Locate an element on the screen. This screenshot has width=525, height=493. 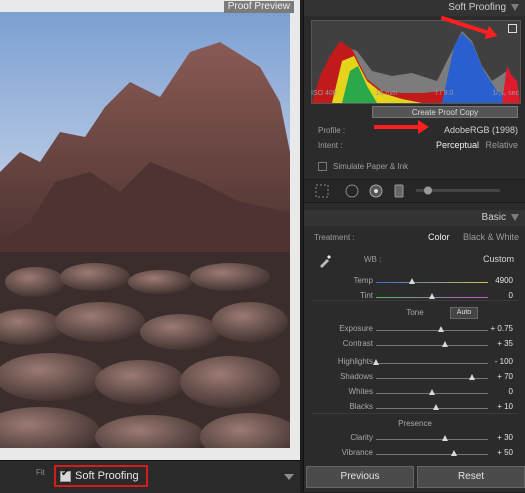
soft-proofing-checkbox-box is located at coordinates (65, 475).